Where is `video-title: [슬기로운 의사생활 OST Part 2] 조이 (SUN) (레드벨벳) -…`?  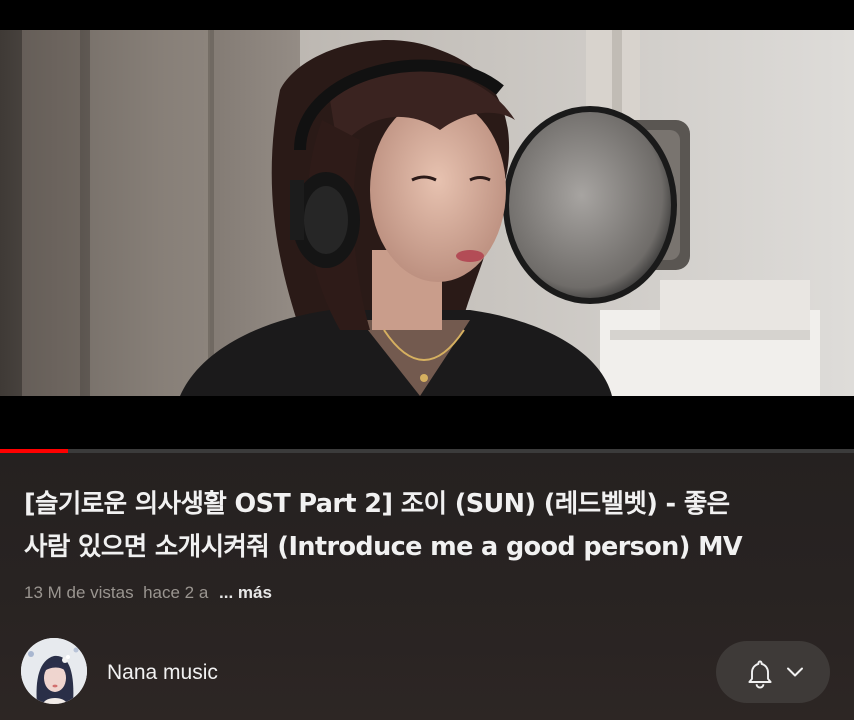
video-title: [슬기로운 의사생활 OST Part 2] 조이 (SUN) (레드벨벳) -… is located at coordinates (424, 526).